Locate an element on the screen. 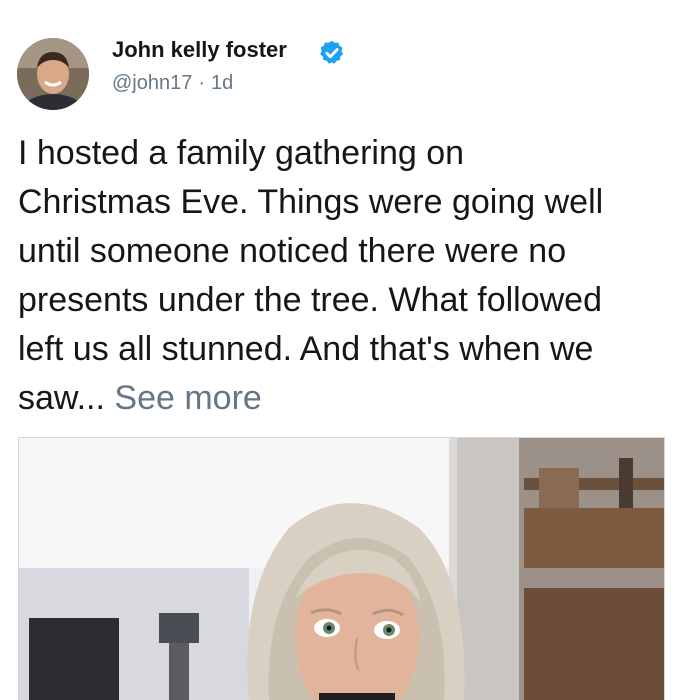 The image size is (700, 700). post-meta: @john17 · 1d is located at coordinates (172, 83).